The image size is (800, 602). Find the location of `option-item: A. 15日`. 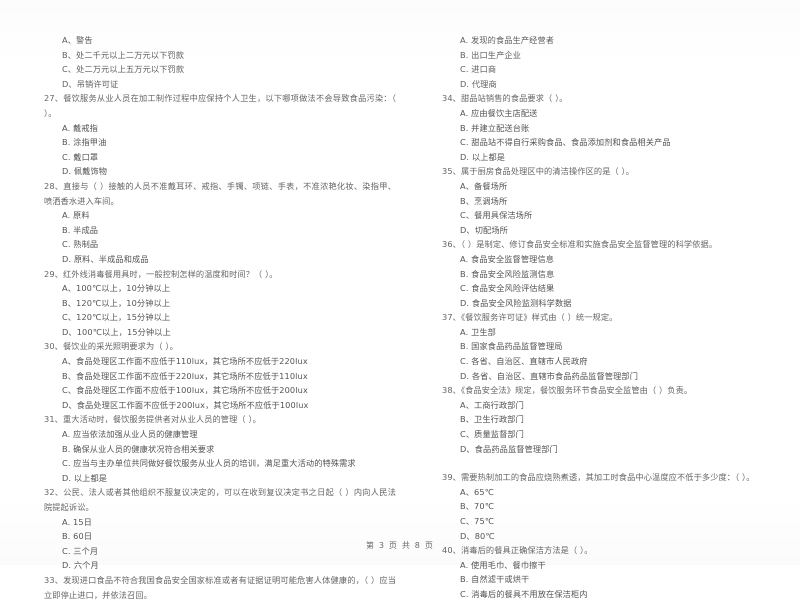

option-item: A. 15日 is located at coordinates (77, 521).